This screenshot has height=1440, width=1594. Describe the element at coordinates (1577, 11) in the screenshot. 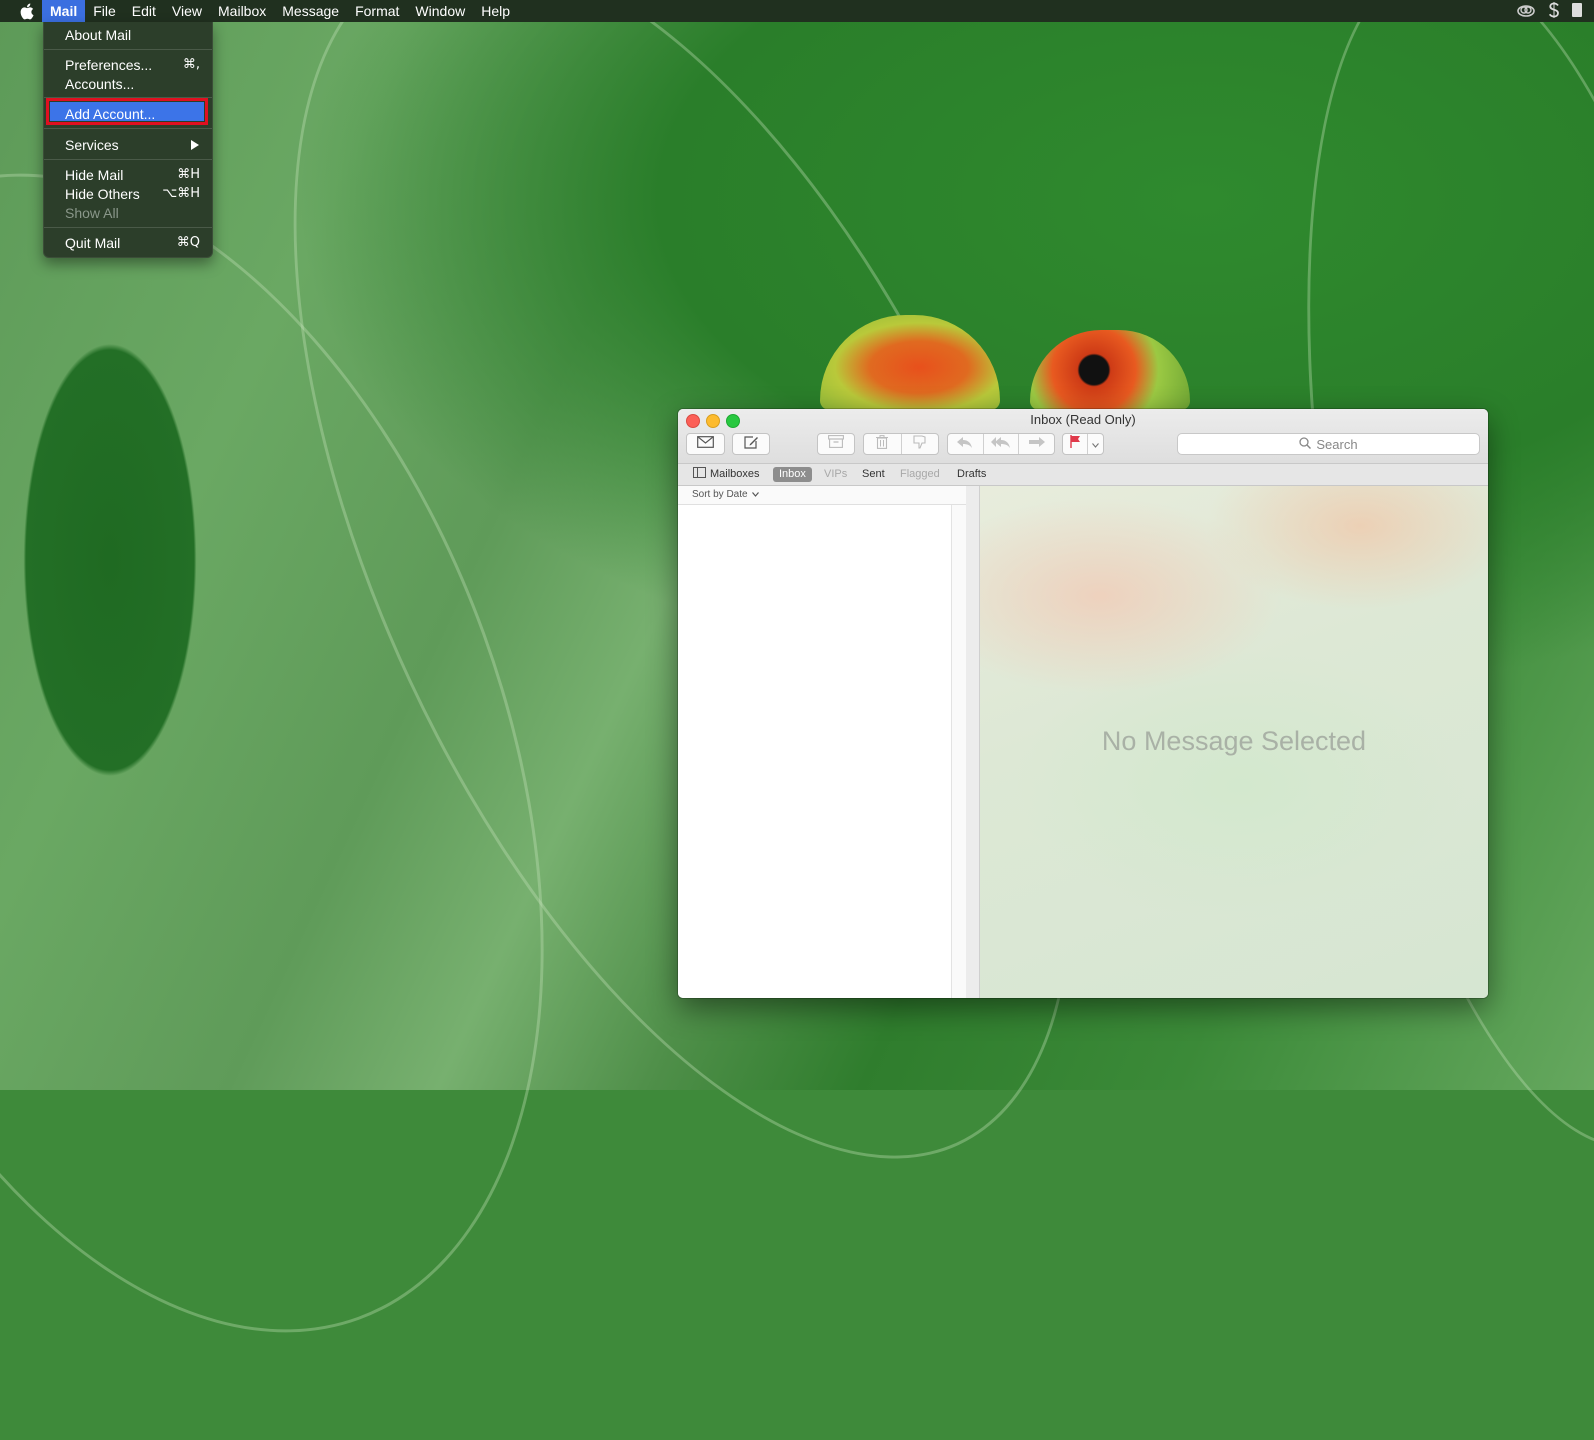

I see `page-icon` at that location.